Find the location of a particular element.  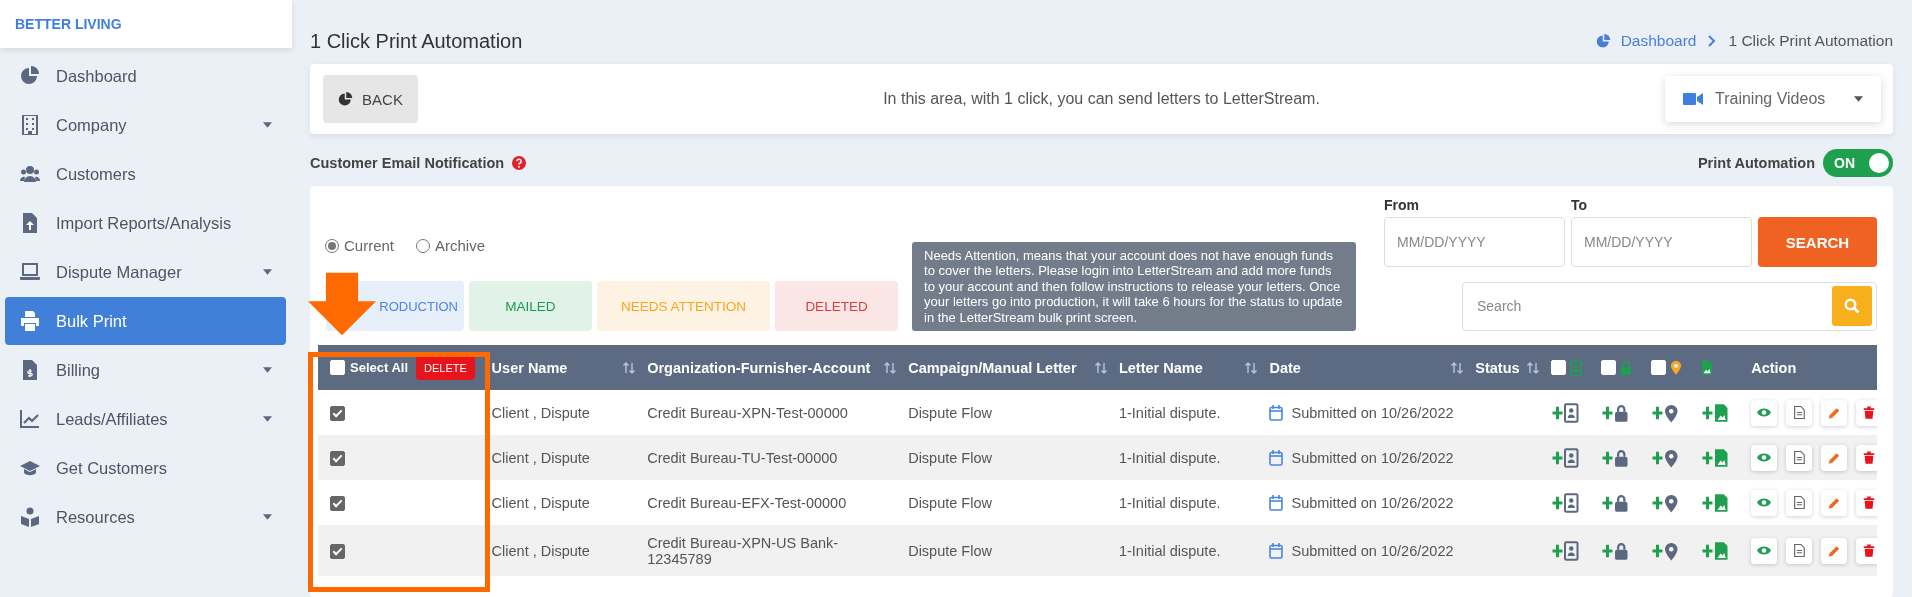

lock-icon is located at coordinates (1625, 367).